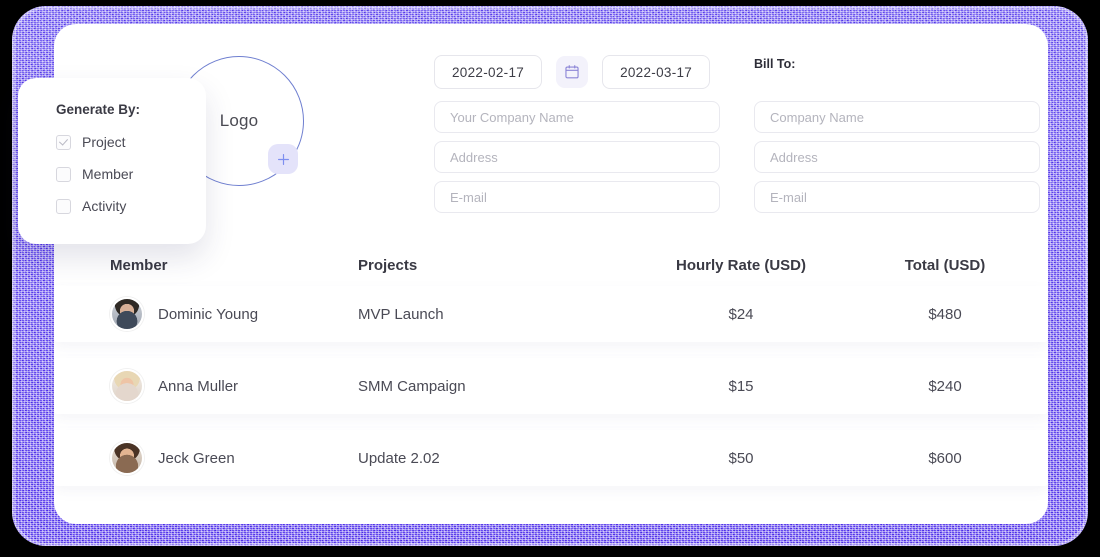 The width and height of the screenshot is (1100, 557). What do you see at coordinates (741, 314) in the screenshot?
I see `row-rate: $24` at bounding box center [741, 314].